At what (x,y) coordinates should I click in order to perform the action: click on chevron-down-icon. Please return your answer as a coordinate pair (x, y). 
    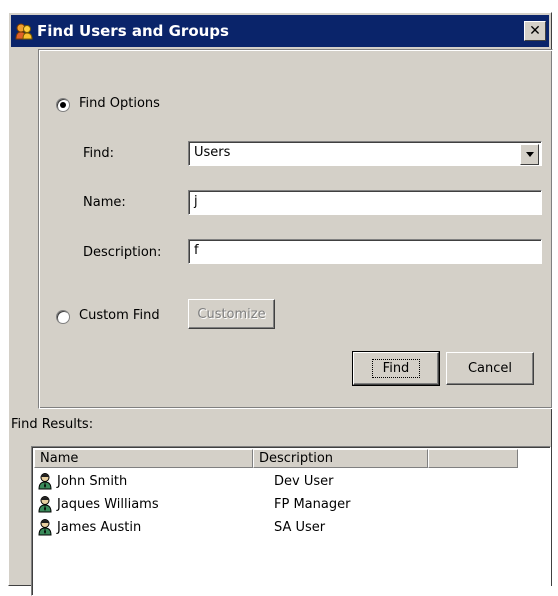
    Looking at the image, I should click on (529, 154).